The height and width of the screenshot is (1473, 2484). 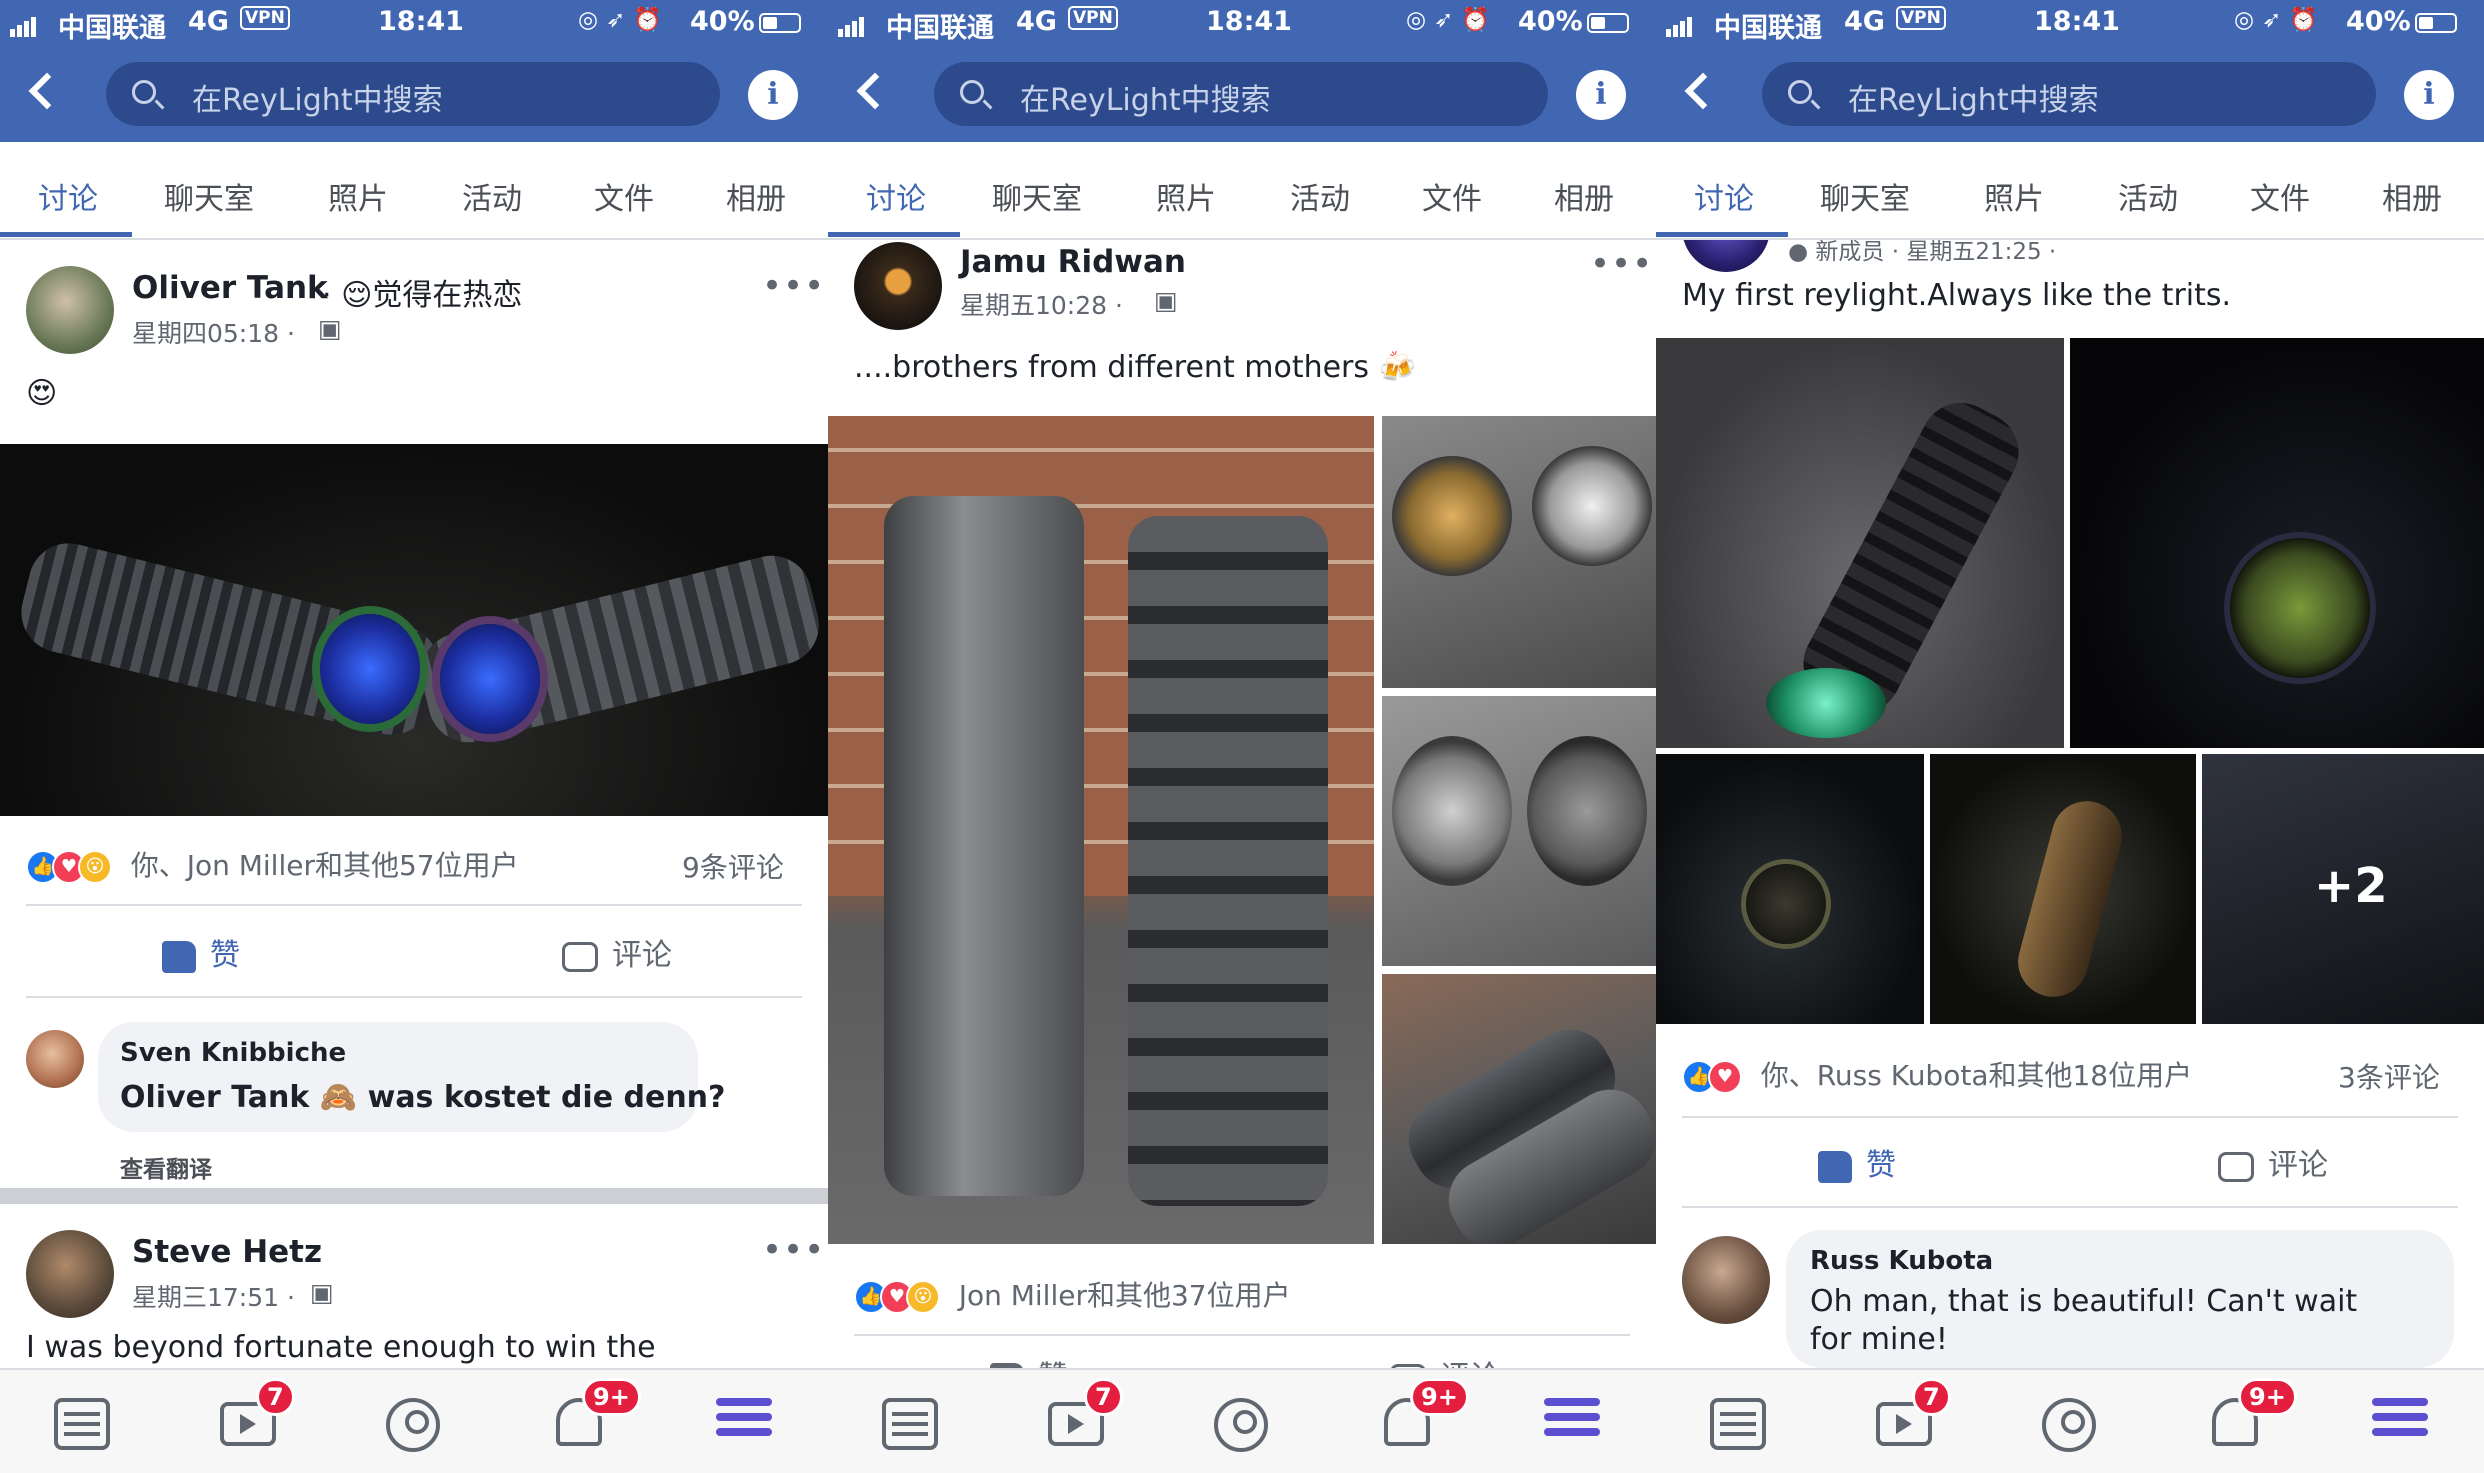 I want to click on flashlight-lens, so click(x=490, y=679).